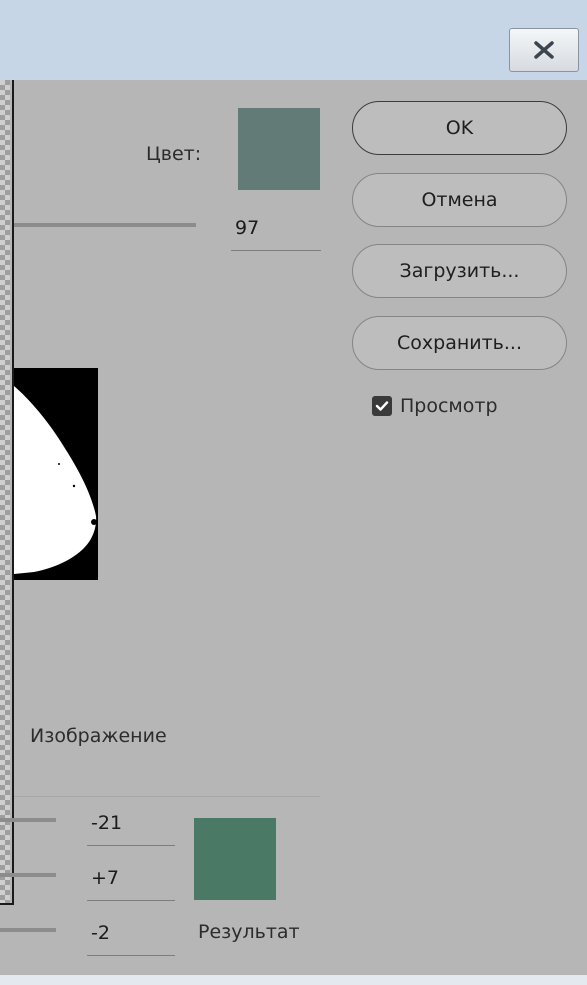 The image size is (587, 985). Describe the element at coordinates (5, 492) in the screenshot. I see `preview-canvas-edge` at that location.